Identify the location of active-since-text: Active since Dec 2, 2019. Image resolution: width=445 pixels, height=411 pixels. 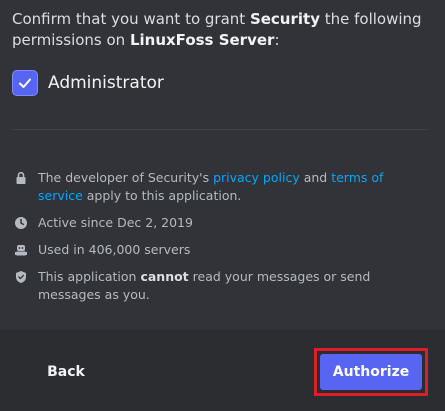
(115, 222).